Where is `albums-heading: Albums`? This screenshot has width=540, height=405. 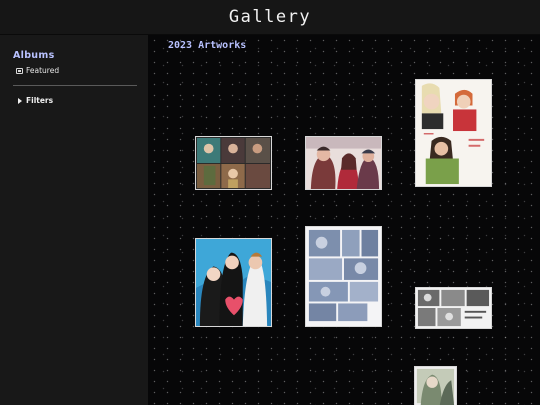
albums-heading: Albums is located at coordinates (34, 55).